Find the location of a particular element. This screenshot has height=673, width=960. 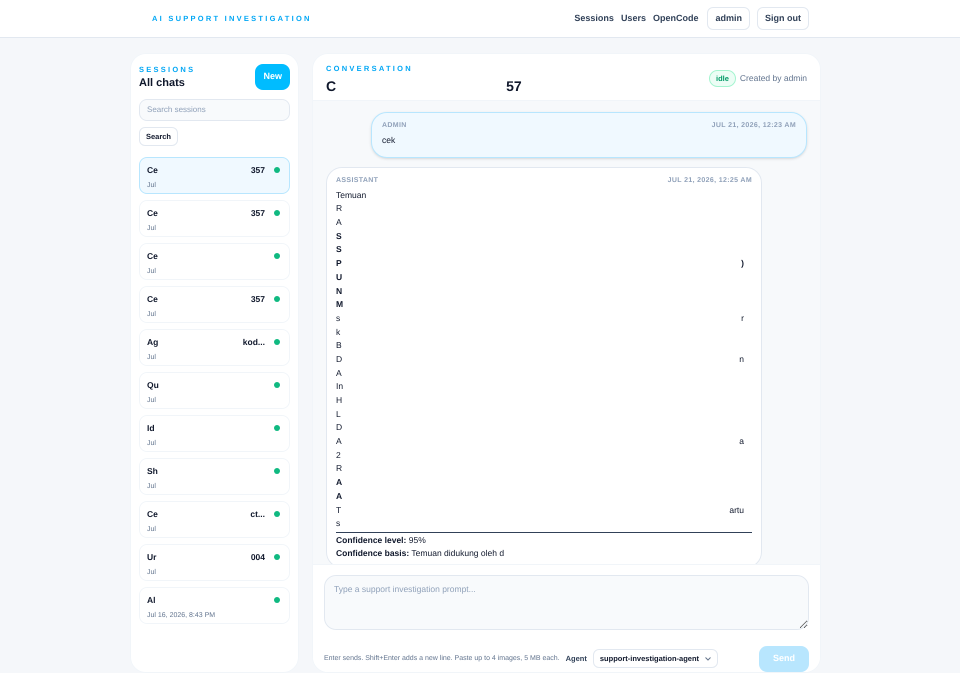

search-field: Search sessions is located at coordinates (214, 109).